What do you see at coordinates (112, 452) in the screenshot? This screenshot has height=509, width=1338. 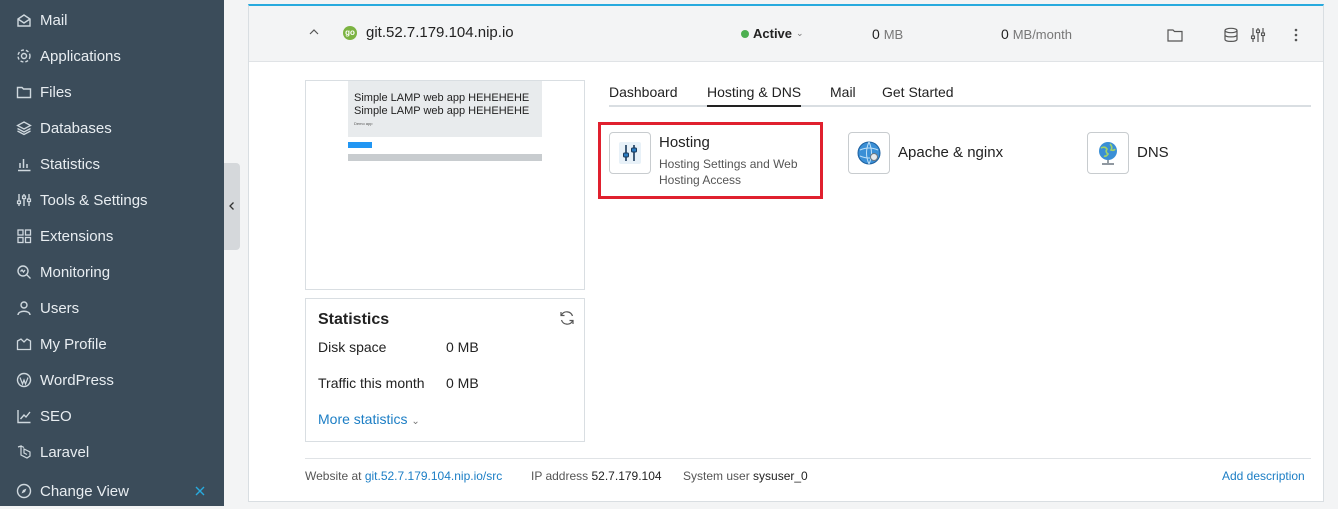 I see `sidebar-item-laravel: Laravel` at bounding box center [112, 452].